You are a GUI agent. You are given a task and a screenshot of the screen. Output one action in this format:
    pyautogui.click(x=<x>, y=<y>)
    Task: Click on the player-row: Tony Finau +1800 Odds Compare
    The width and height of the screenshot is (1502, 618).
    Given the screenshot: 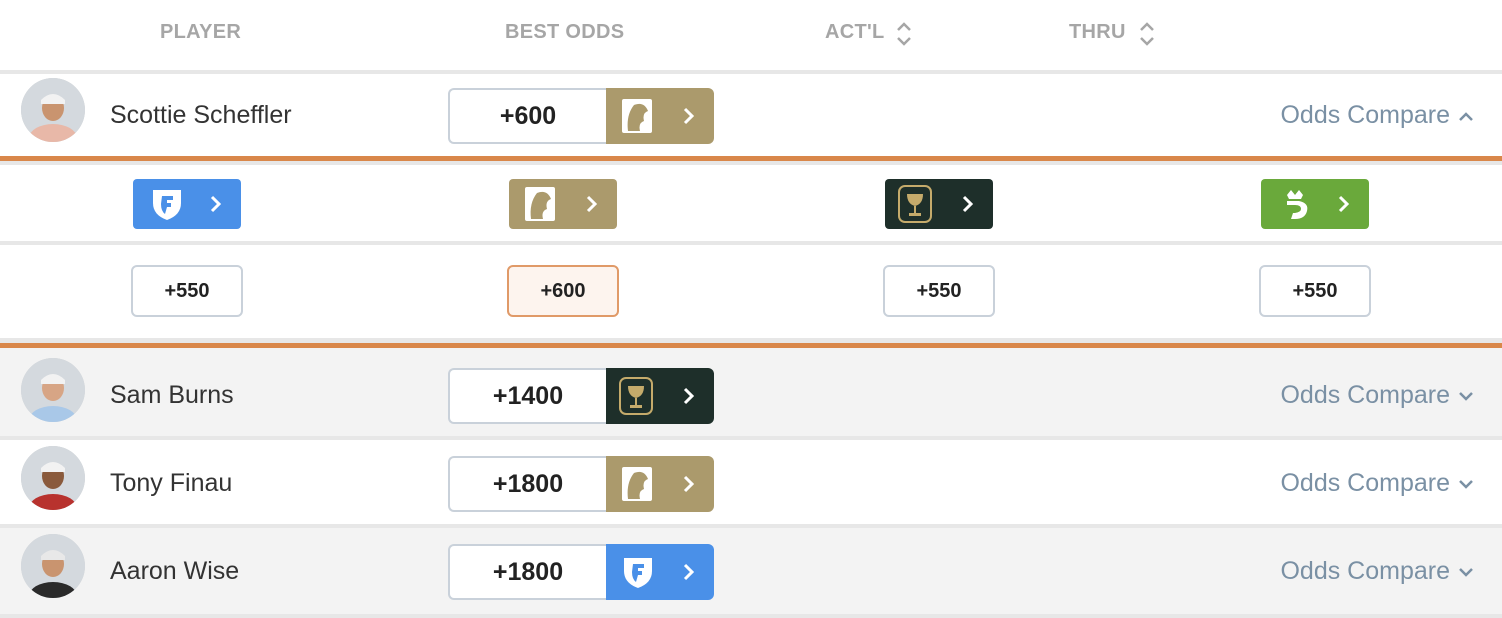 What is the action you would take?
    pyautogui.click(x=751, y=482)
    